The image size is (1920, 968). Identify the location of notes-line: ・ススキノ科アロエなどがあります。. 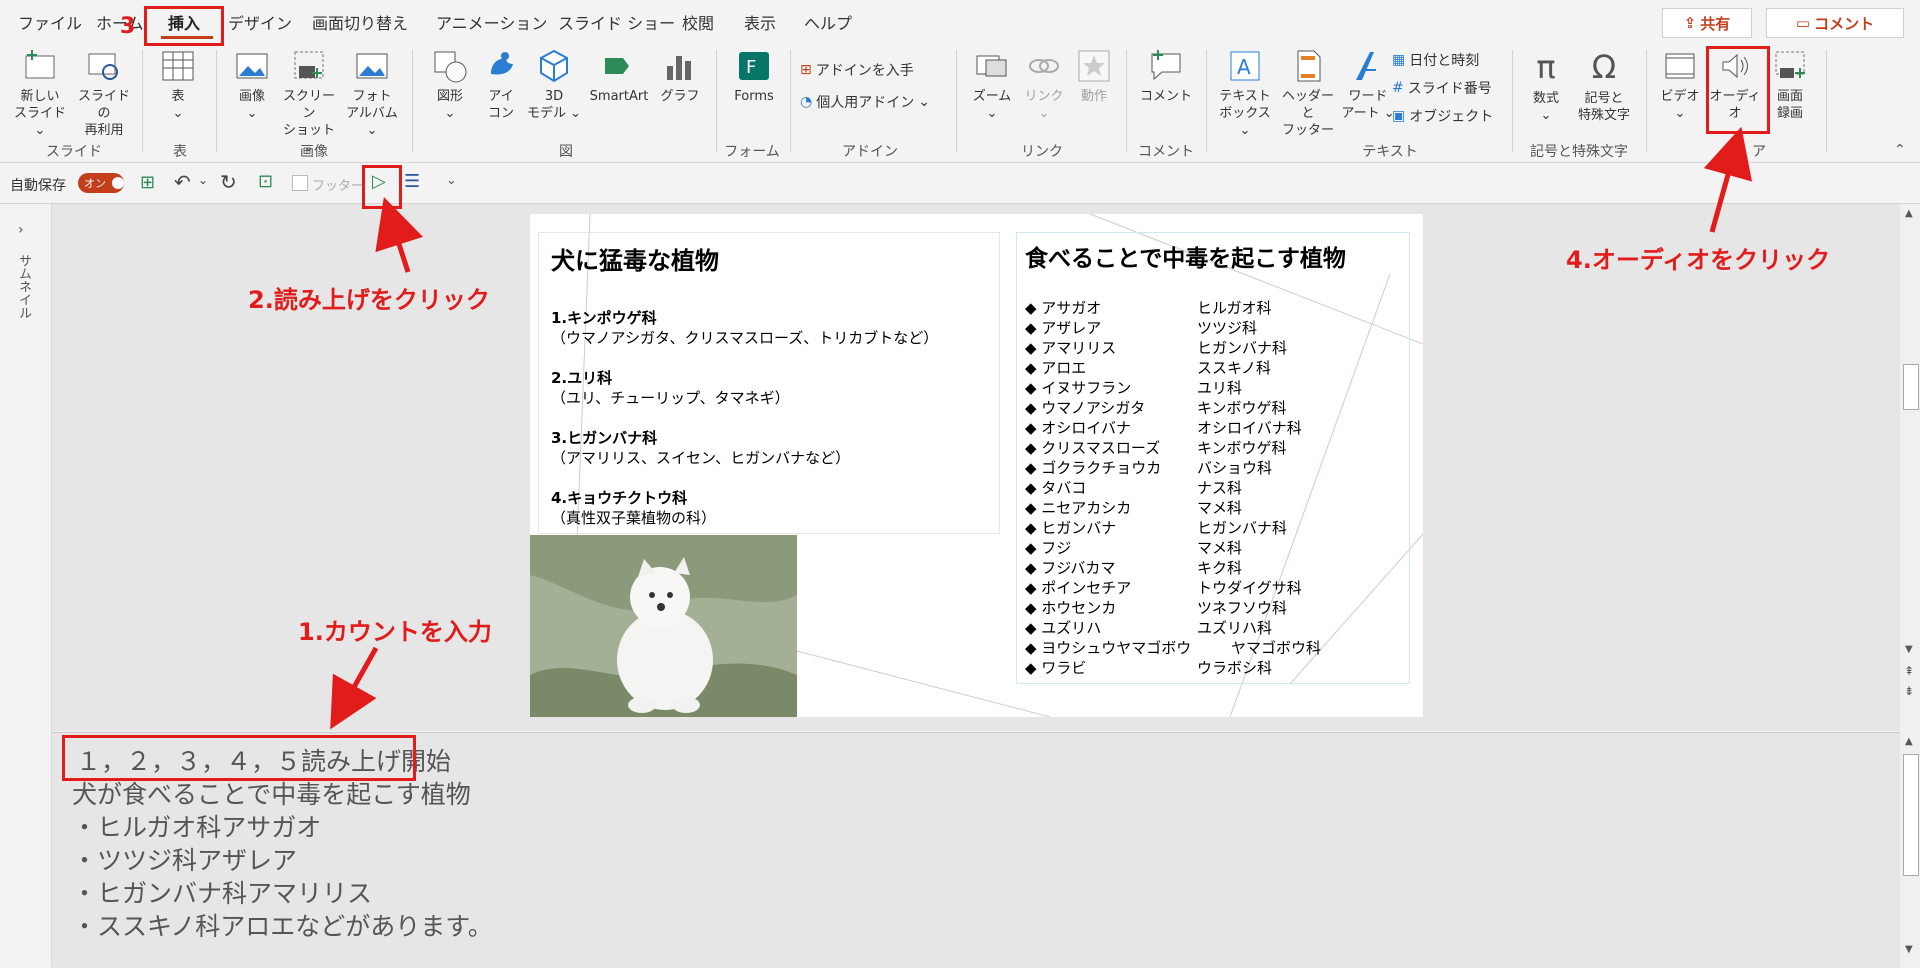
(282, 925).